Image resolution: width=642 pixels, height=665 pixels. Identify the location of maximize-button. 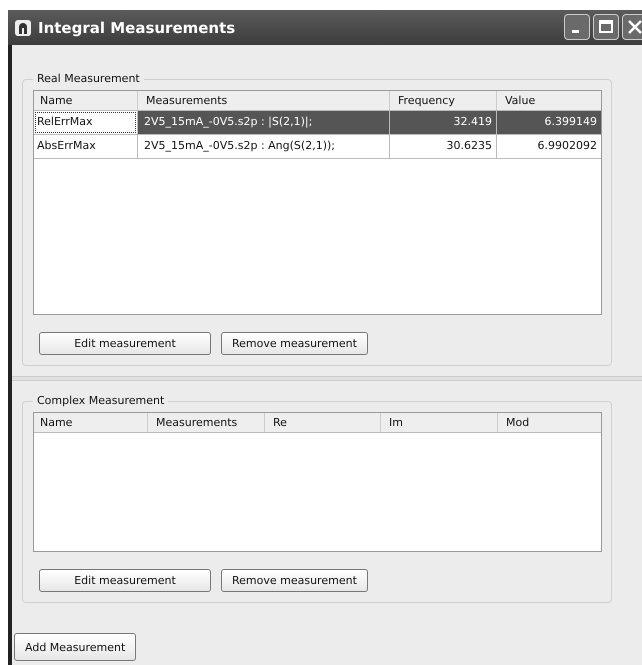
(606, 27).